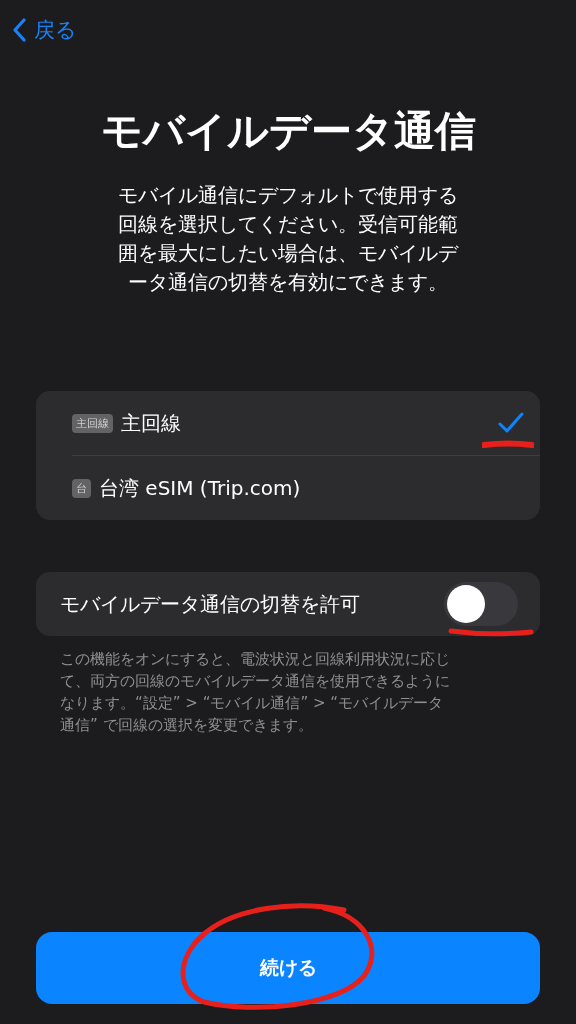 The width and height of the screenshot is (576, 1024). What do you see at coordinates (481, 604) in the screenshot?
I see `switching-toggle` at bounding box center [481, 604].